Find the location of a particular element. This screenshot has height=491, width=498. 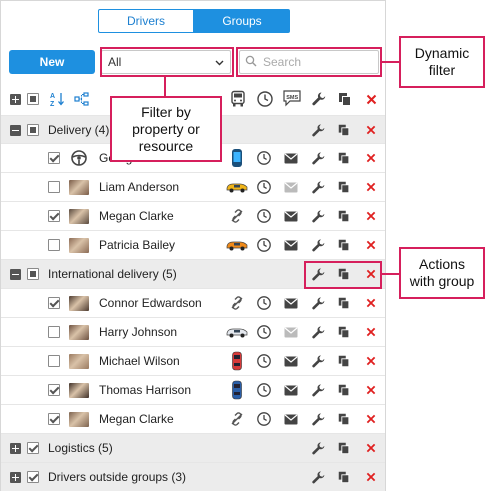

expand-all-icon is located at coordinates (15, 99).